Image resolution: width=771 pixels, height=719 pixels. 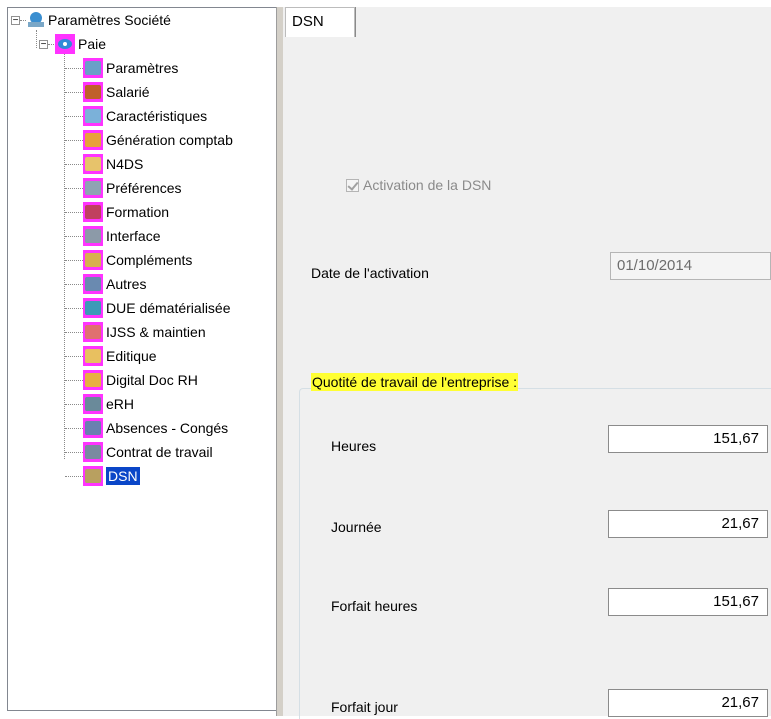 I want to click on contract-icon, so click(x=93, y=452).